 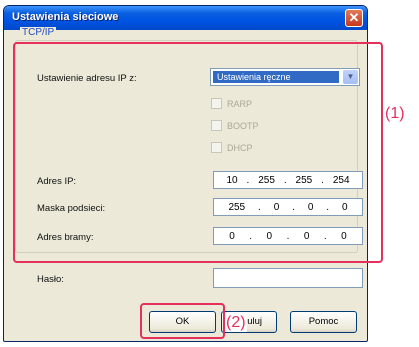 What do you see at coordinates (395, 113) in the screenshot?
I see `annotation-label-1: (1)` at bounding box center [395, 113].